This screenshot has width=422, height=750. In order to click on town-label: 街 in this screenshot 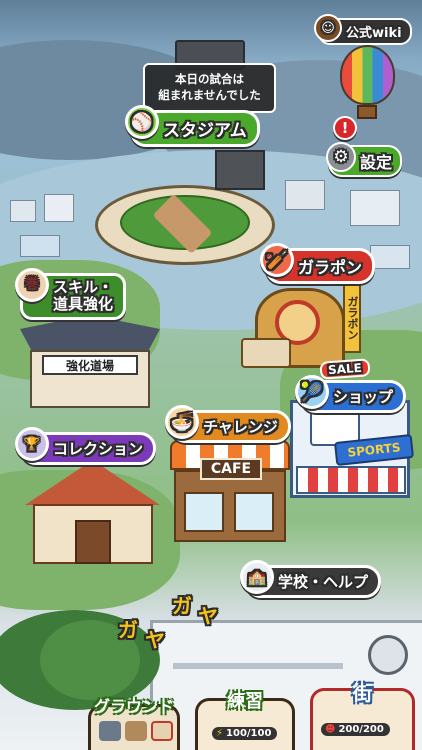, I will do `click(362, 693)`.